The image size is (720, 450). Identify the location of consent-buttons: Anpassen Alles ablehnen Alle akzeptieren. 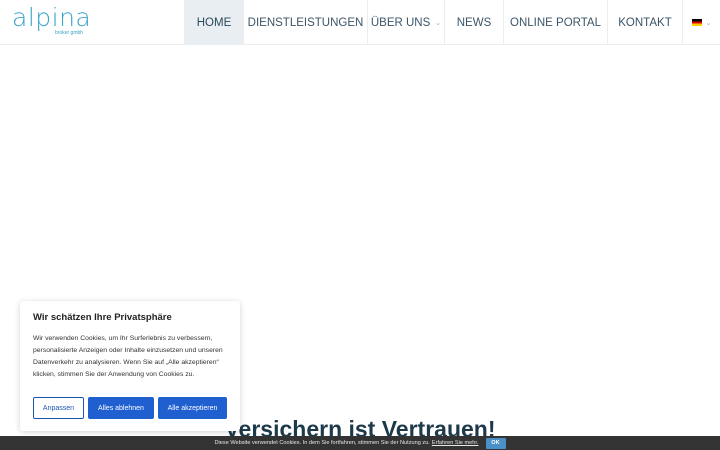
(130, 408).